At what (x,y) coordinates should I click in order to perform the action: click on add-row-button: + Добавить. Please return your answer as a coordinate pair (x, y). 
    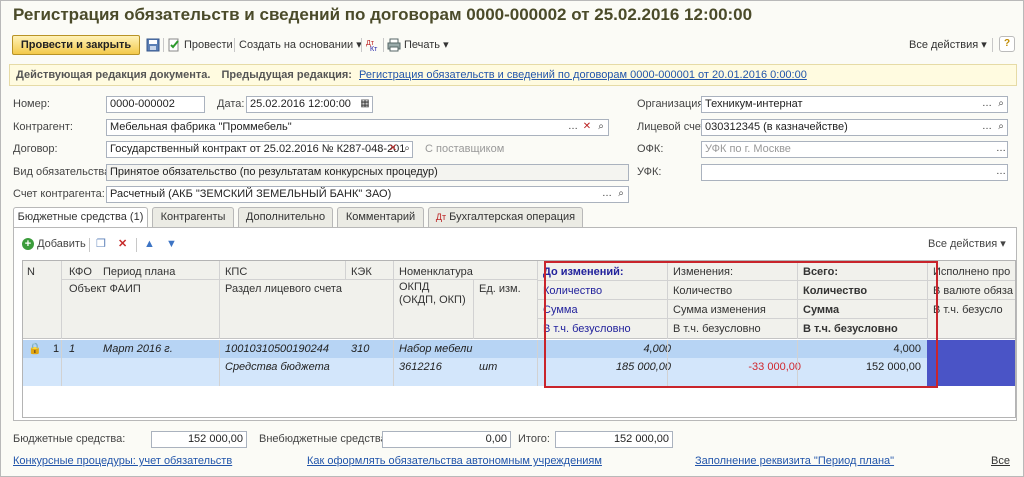
    Looking at the image, I should click on (54, 244).